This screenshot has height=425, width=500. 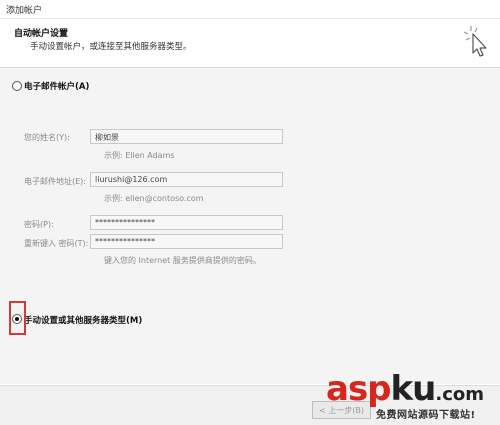 What do you see at coordinates (139, 155) in the screenshot?
I see `name-hint: 示例: Ellen Adams` at bounding box center [139, 155].